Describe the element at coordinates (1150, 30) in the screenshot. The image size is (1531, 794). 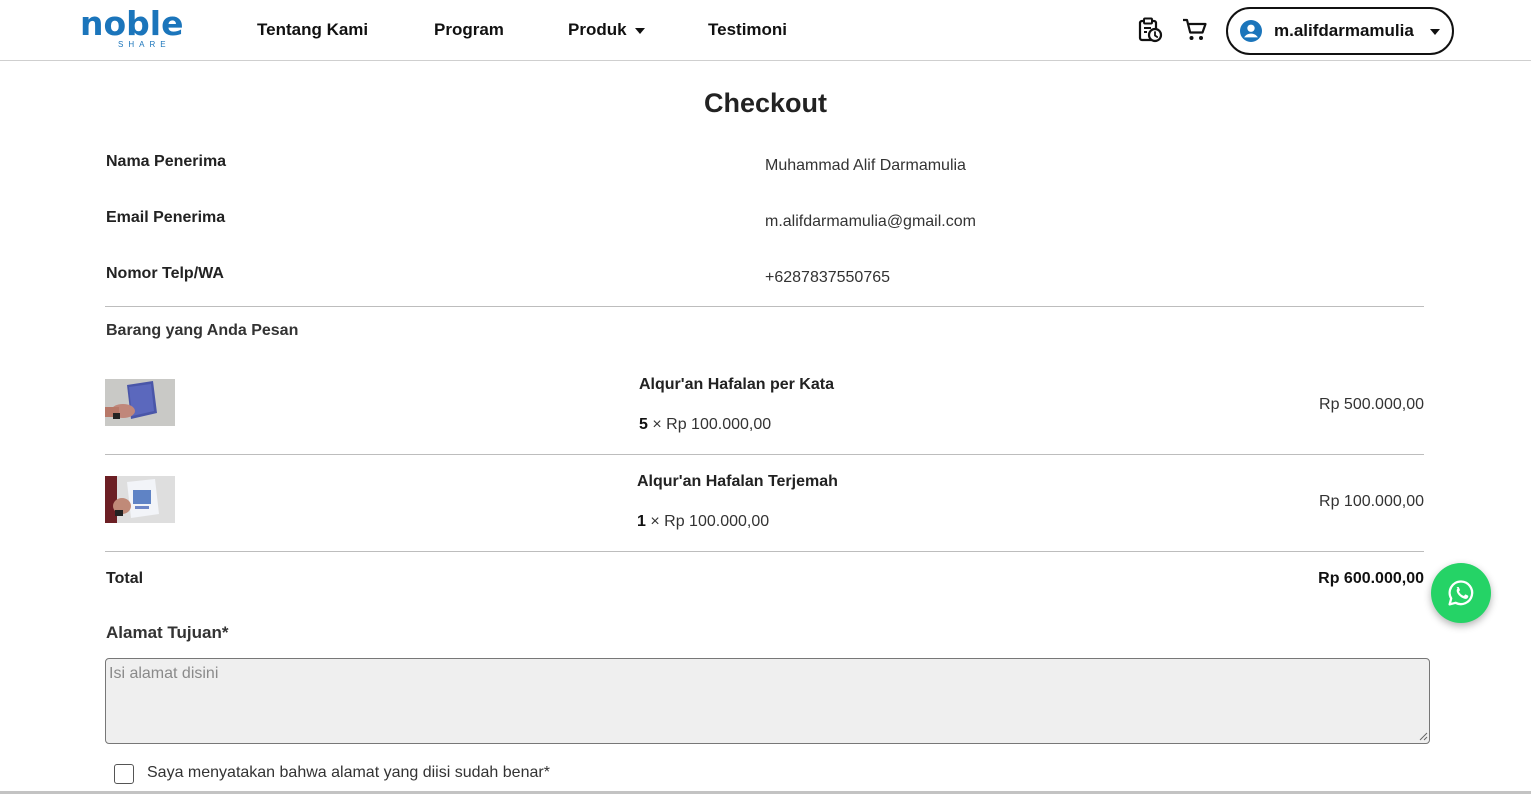
I see `clipboard-clock-icon` at that location.